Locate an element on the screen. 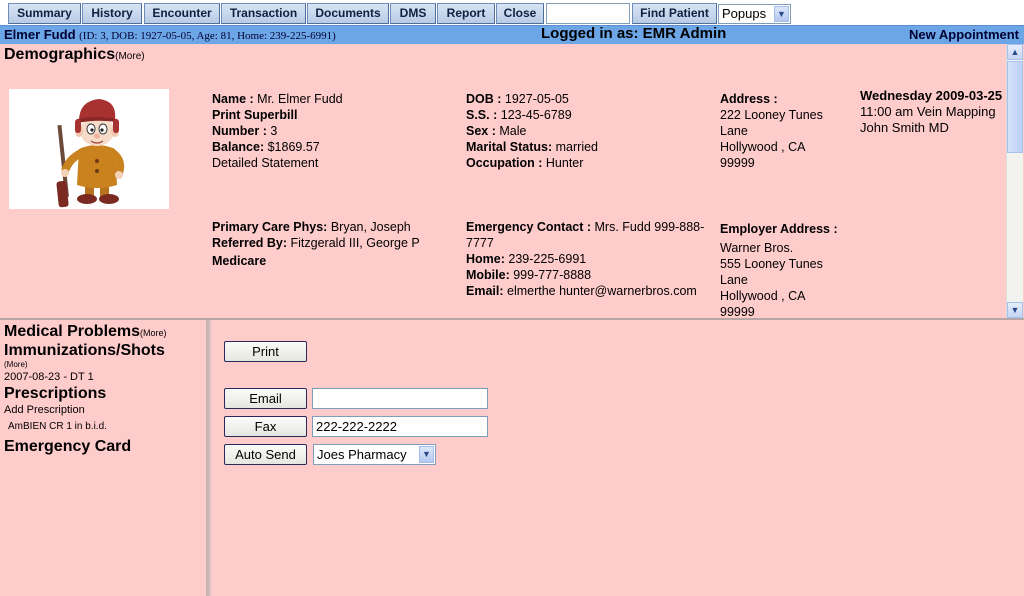  address-line: Lane is located at coordinates (734, 131).